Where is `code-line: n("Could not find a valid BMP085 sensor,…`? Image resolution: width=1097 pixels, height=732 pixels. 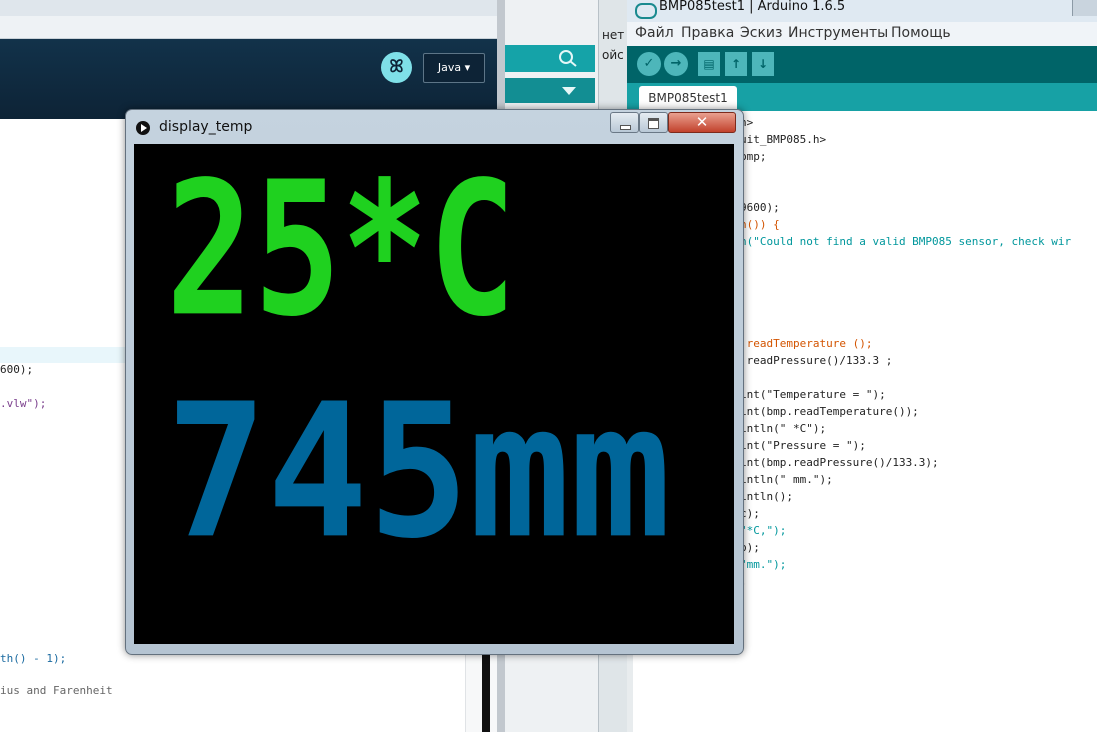
code-line: n("Could not find a valid BMP085 sensor,… is located at coordinates (906, 241).